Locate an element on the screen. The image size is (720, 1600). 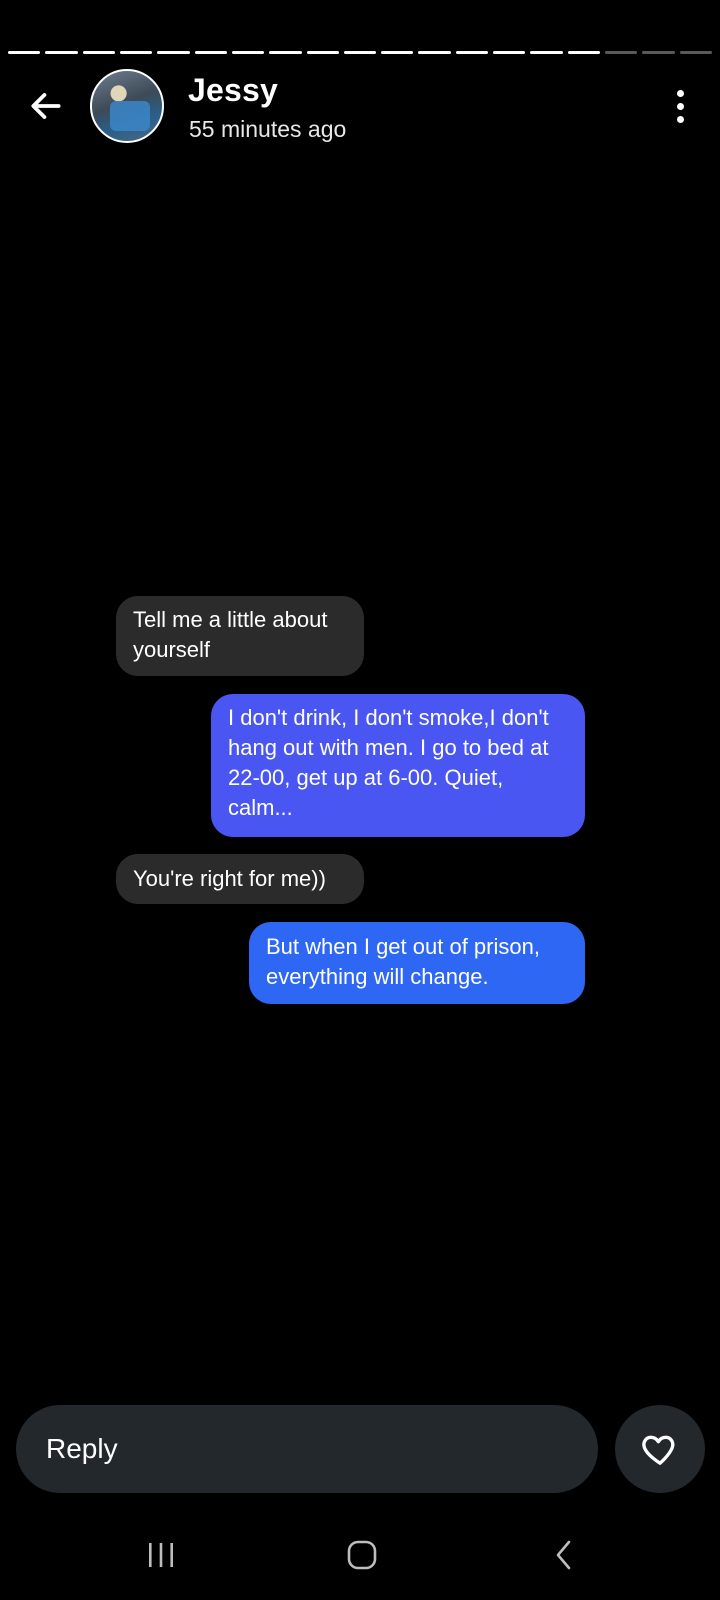
system-back-button is located at coordinates (565, 1555).